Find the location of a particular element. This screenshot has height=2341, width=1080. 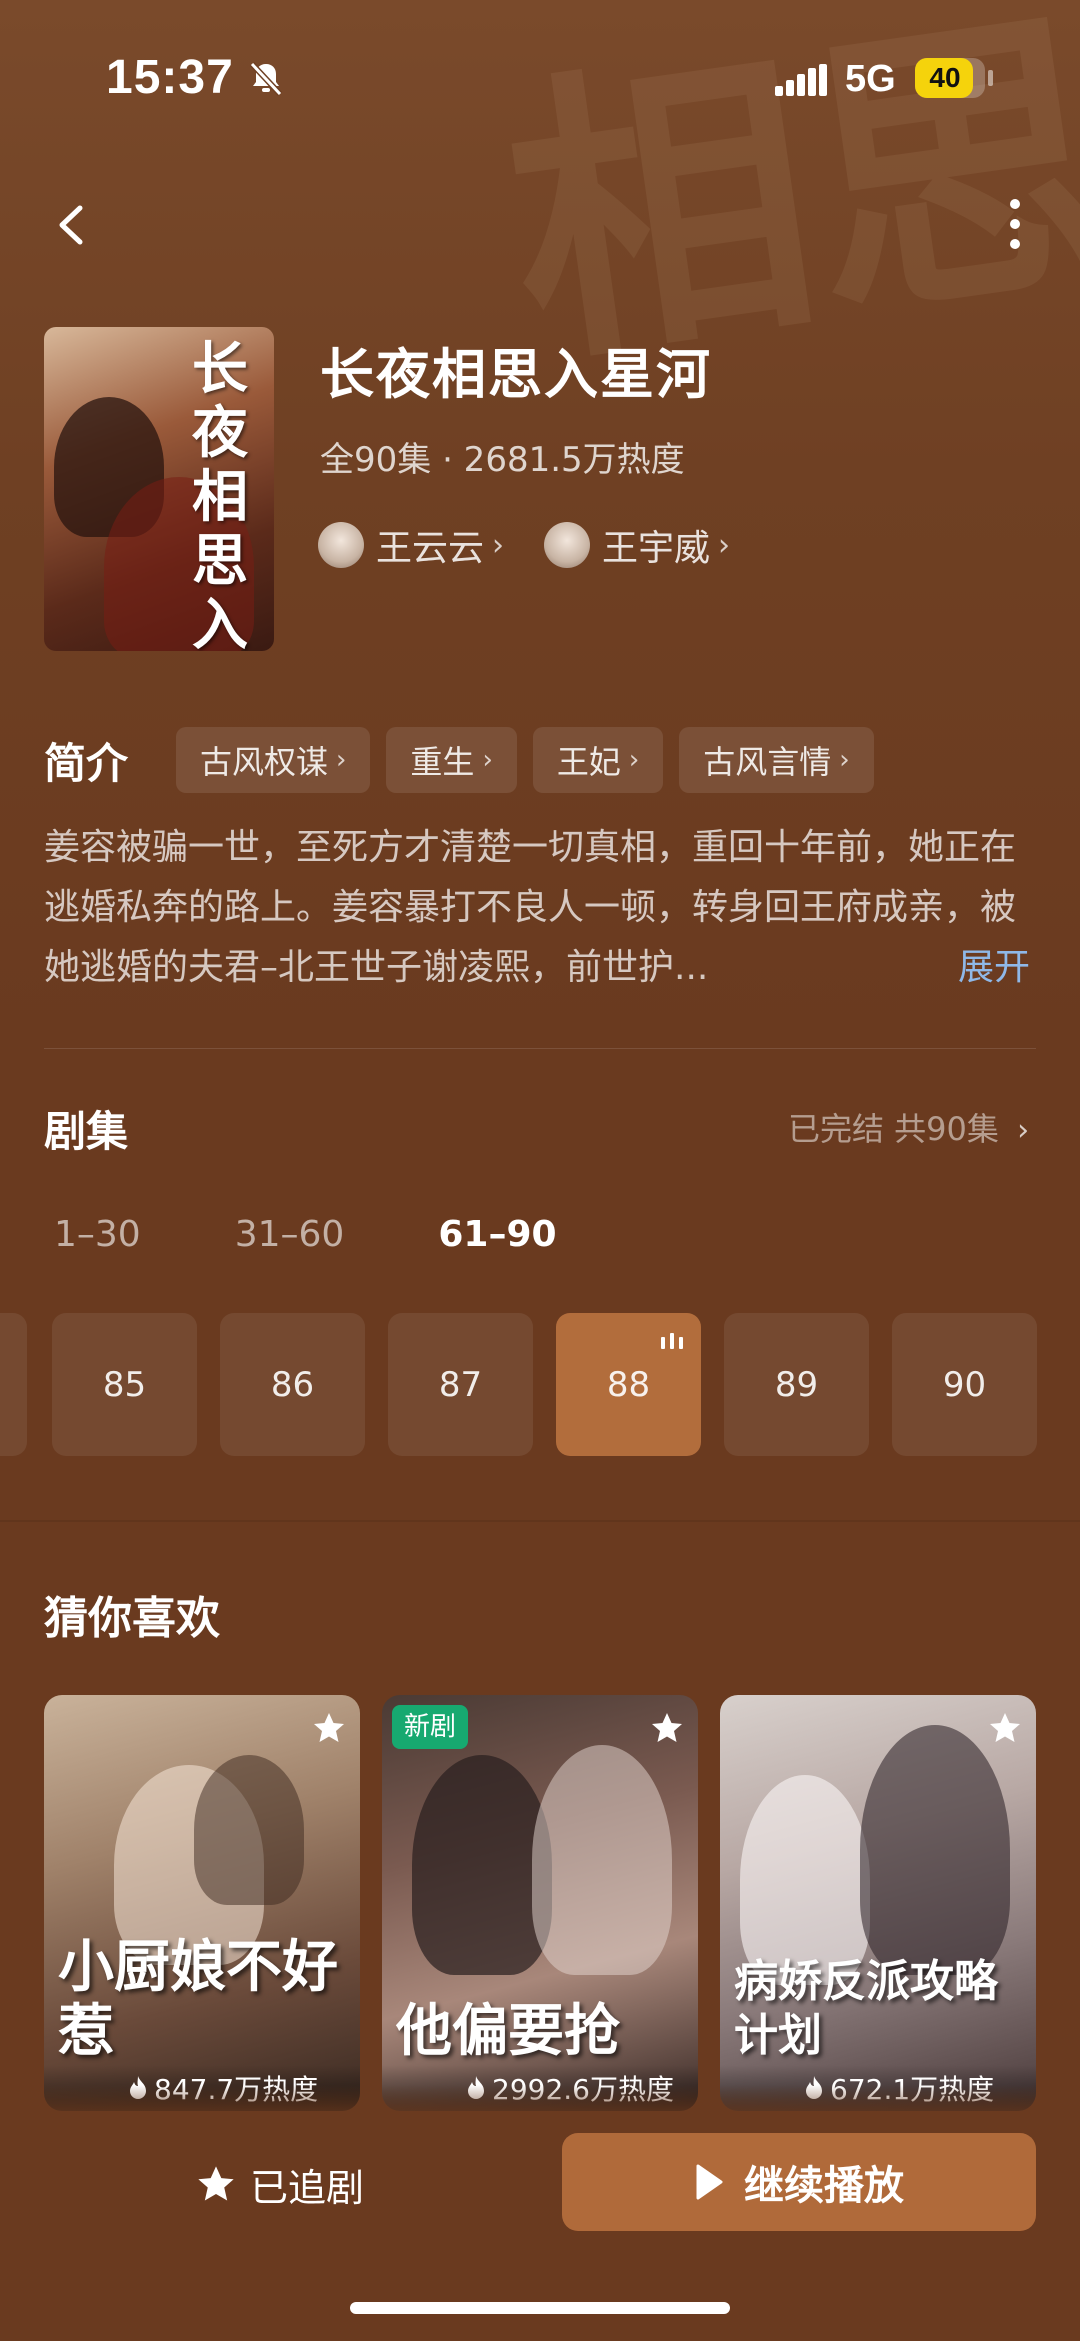

drama-title: 长夜相思入星河 is located at coordinates (516, 374).